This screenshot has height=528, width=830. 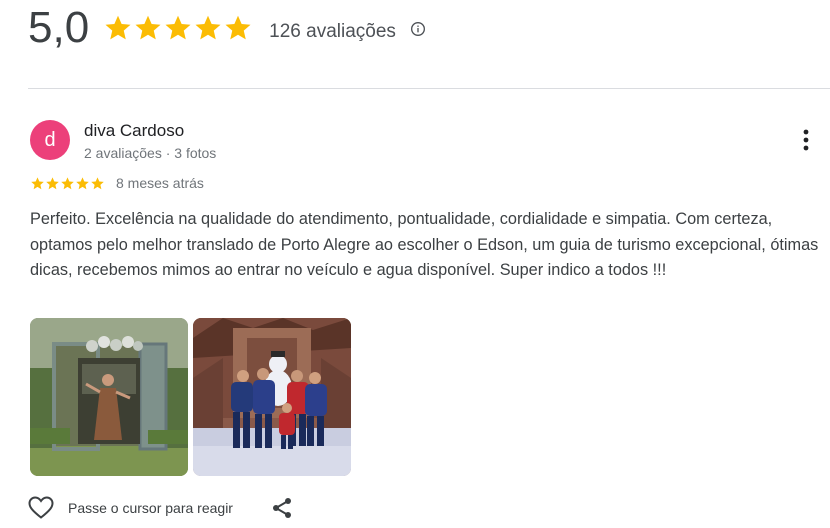 I want to click on review-photo-garden-door, so click(x=109, y=397).